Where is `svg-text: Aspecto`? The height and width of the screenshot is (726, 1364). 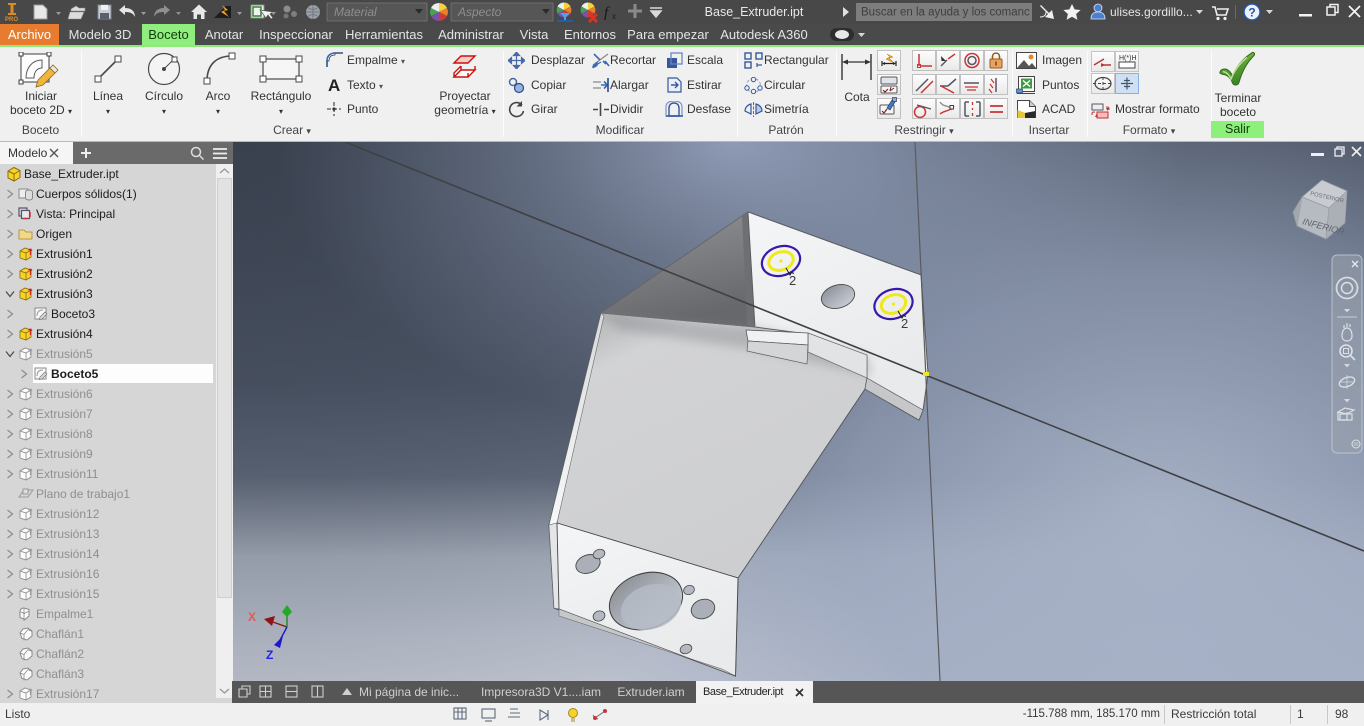
svg-text: Aspecto is located at coordinates (479, 12).